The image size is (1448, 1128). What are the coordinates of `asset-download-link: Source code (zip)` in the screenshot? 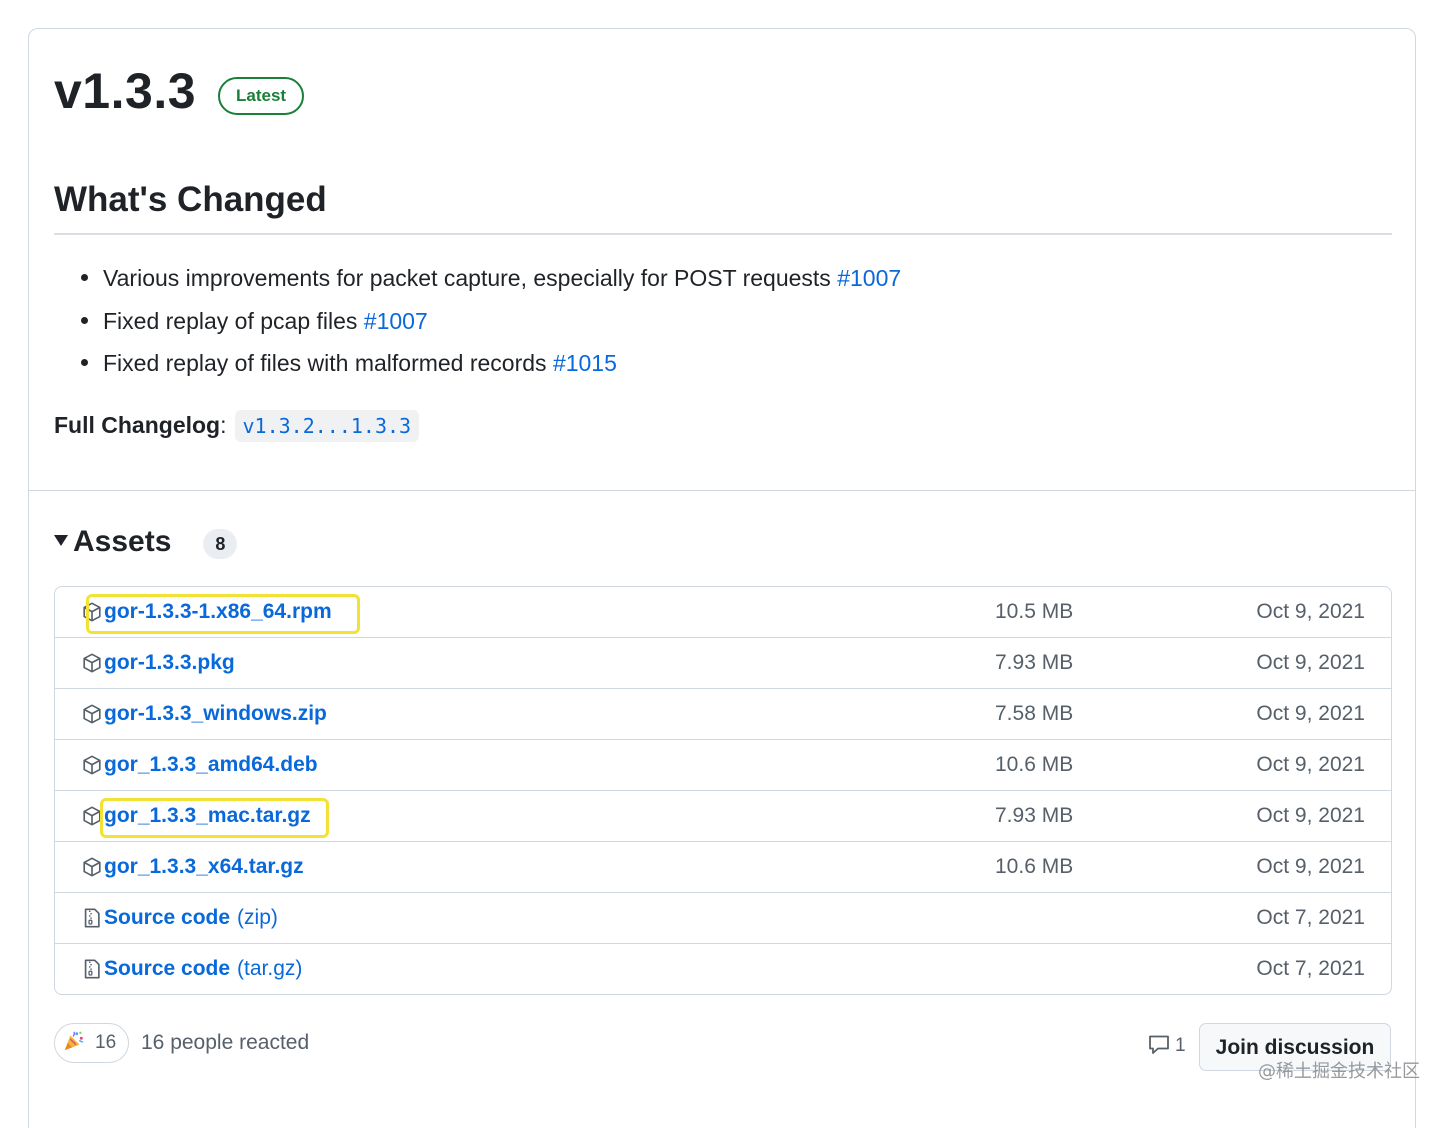 It's located at (191, 918).